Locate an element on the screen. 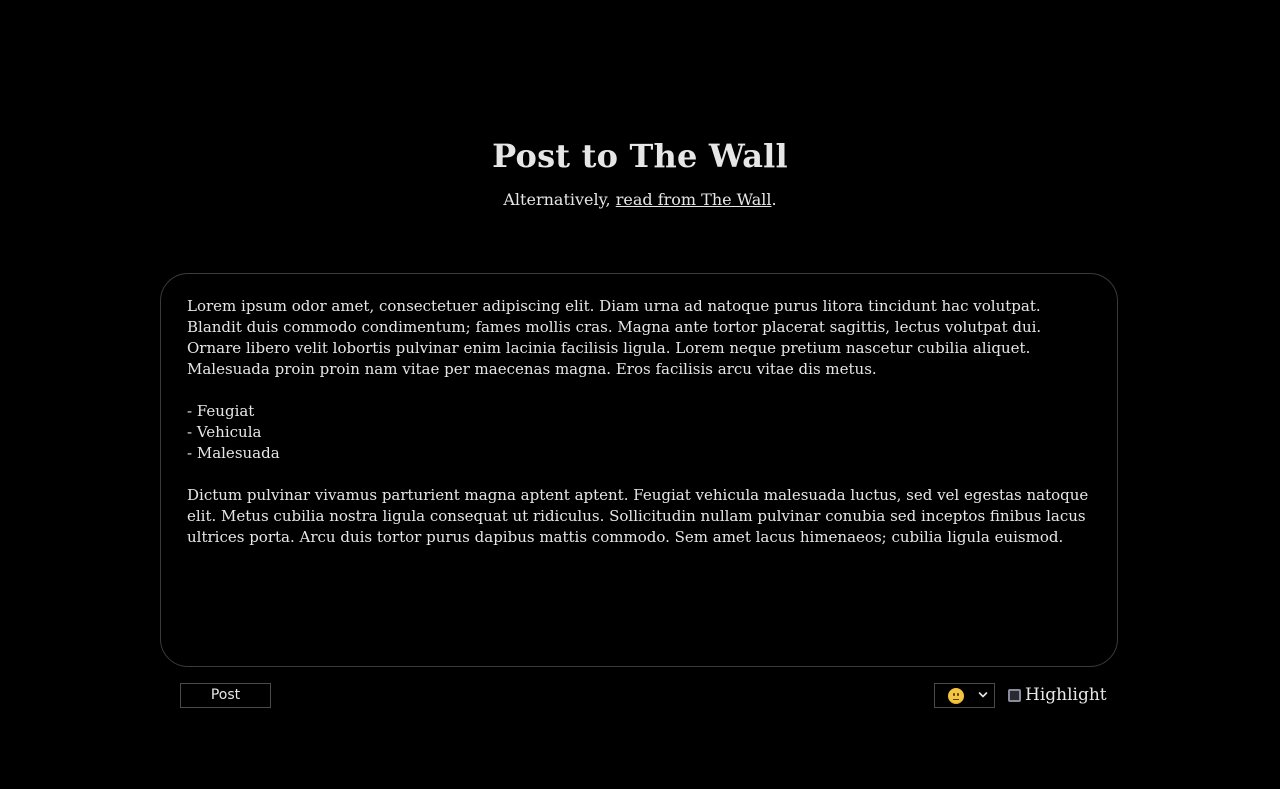 The image size is (1280, 789). read-wall-link: read from The Wall is located at coordinates (694, 199).